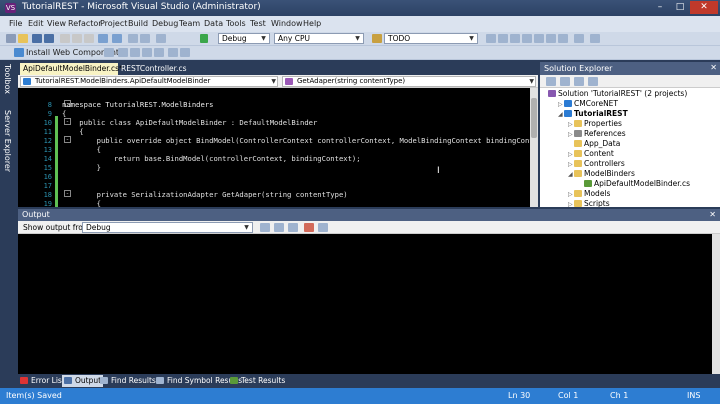 The width and height of the screenshot is (720, 404). I want to click on undo-icon, so click(103, 38).